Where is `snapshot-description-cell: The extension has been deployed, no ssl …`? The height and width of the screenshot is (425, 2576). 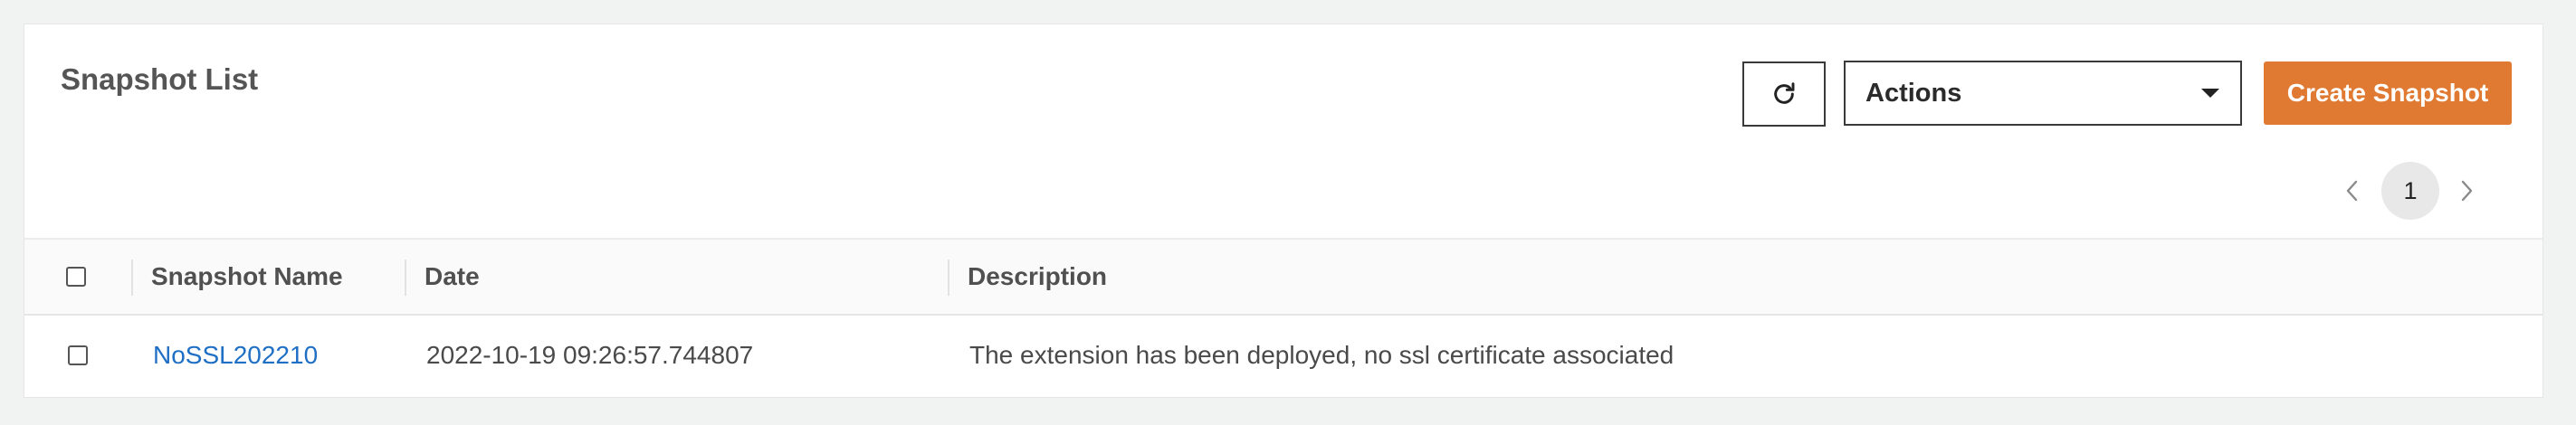
snapshot-description-cell: The extension has been deployed, no ssl … is located at coordinates (1321, 356).